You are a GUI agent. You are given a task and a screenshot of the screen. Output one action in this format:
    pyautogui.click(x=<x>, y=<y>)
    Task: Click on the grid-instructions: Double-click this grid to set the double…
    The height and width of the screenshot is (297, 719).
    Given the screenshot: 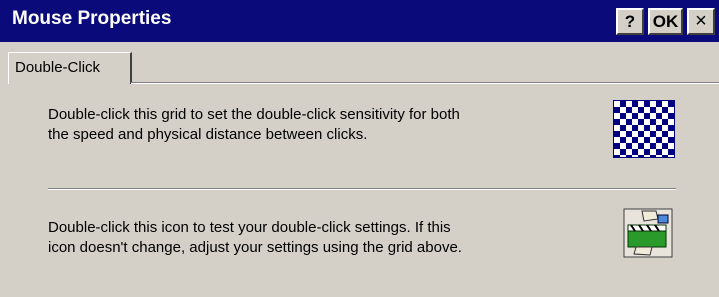 What is the action you would take?
    pyautogui.click(x=254, y=124)
    